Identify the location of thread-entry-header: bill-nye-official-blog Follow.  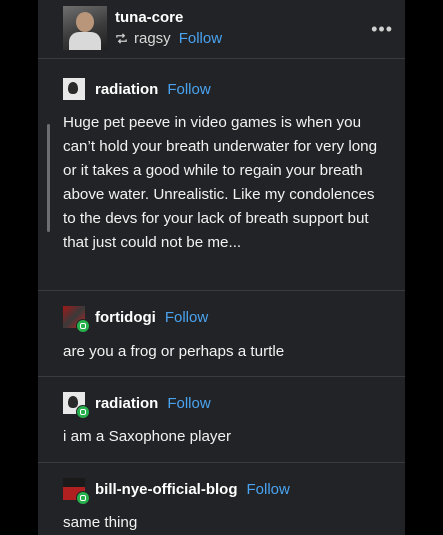
(176, 490).